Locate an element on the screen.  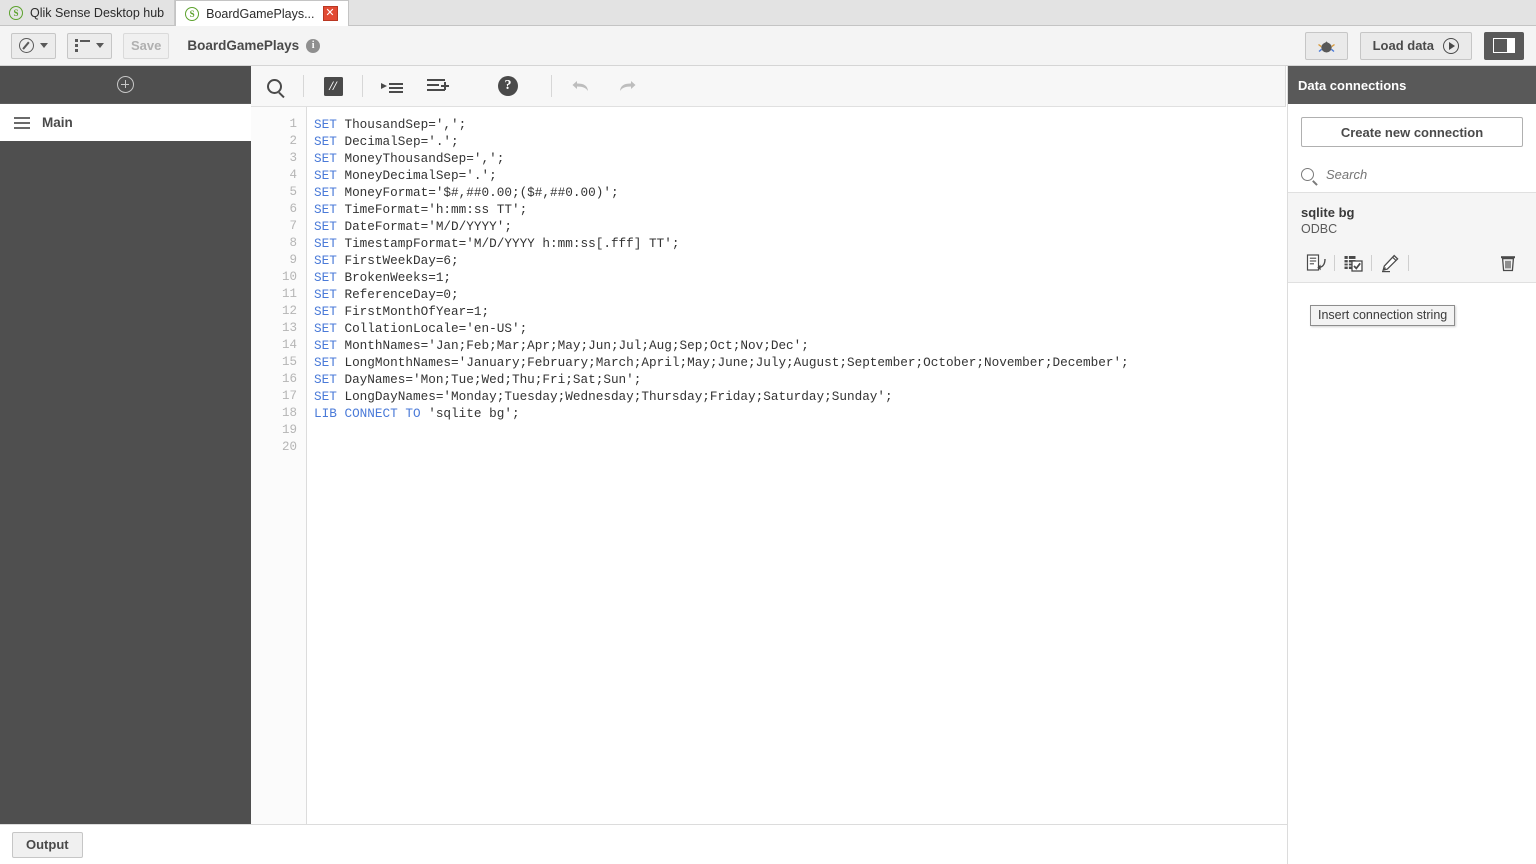
tab-boardgameplays: S BoardGamePlays... ✕ is located at coordinates (262, 13).